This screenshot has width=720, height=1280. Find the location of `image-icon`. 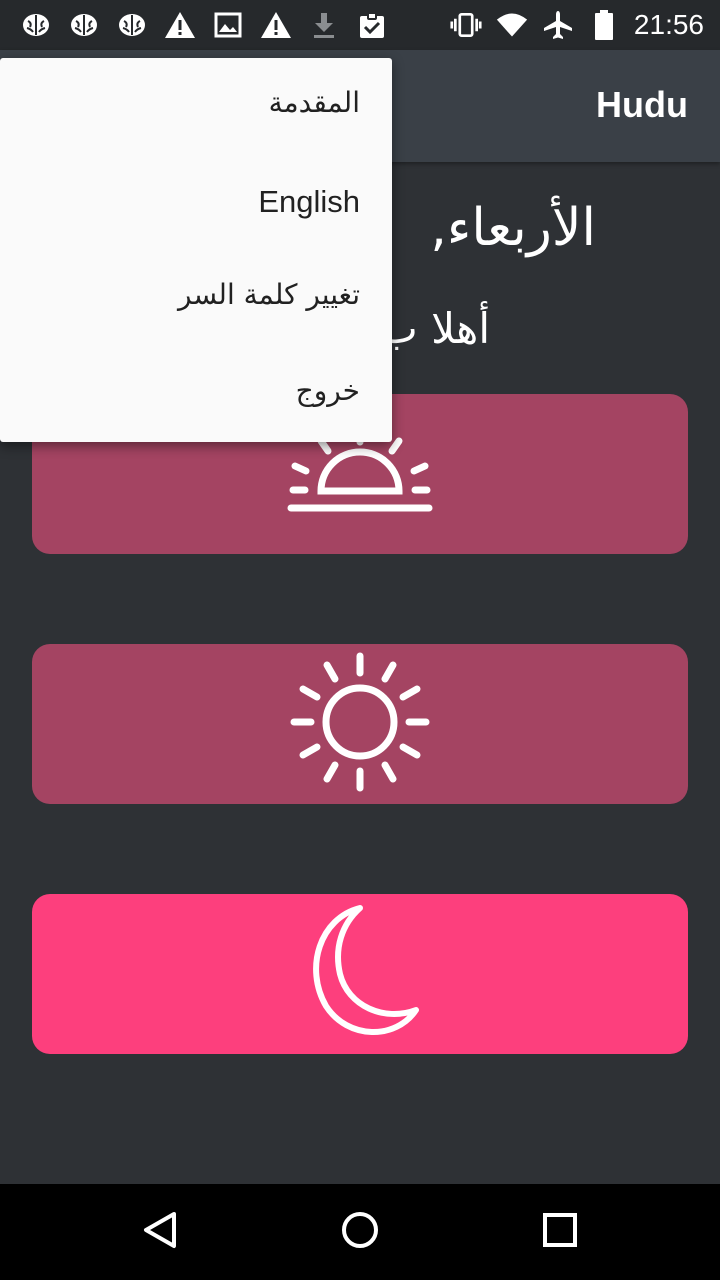

image-icon is located at coordinates (228, 25).